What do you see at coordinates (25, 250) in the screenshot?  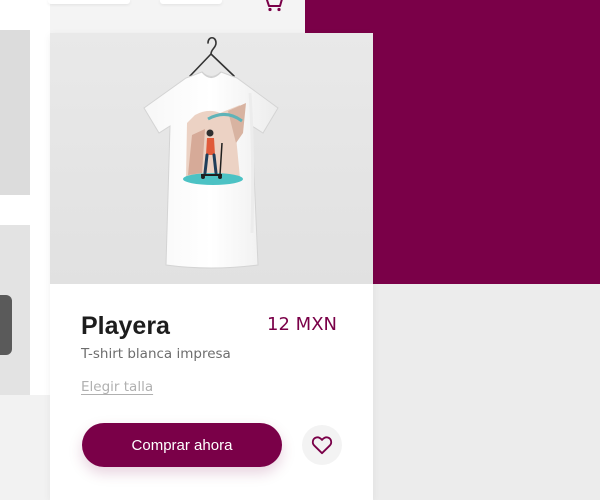 I see `previous-product-column` at bounding box center [25, 250].